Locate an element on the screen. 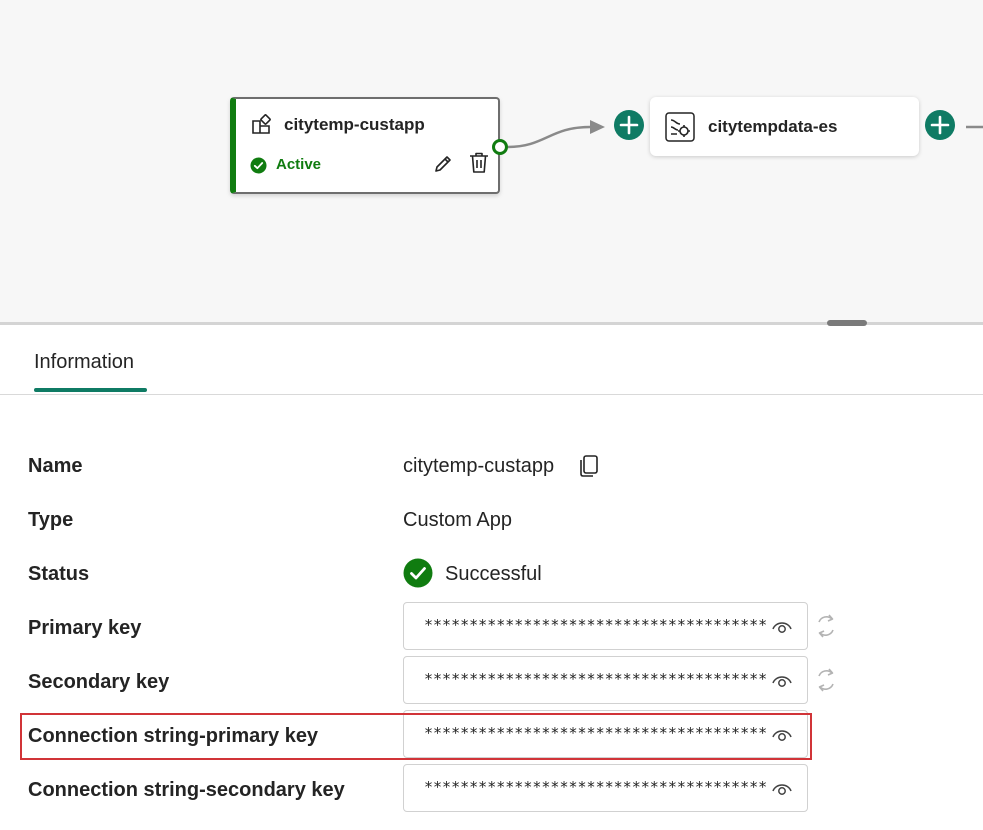 The image size is (983, 830). highlight-box is located at coordinates (416, 736).